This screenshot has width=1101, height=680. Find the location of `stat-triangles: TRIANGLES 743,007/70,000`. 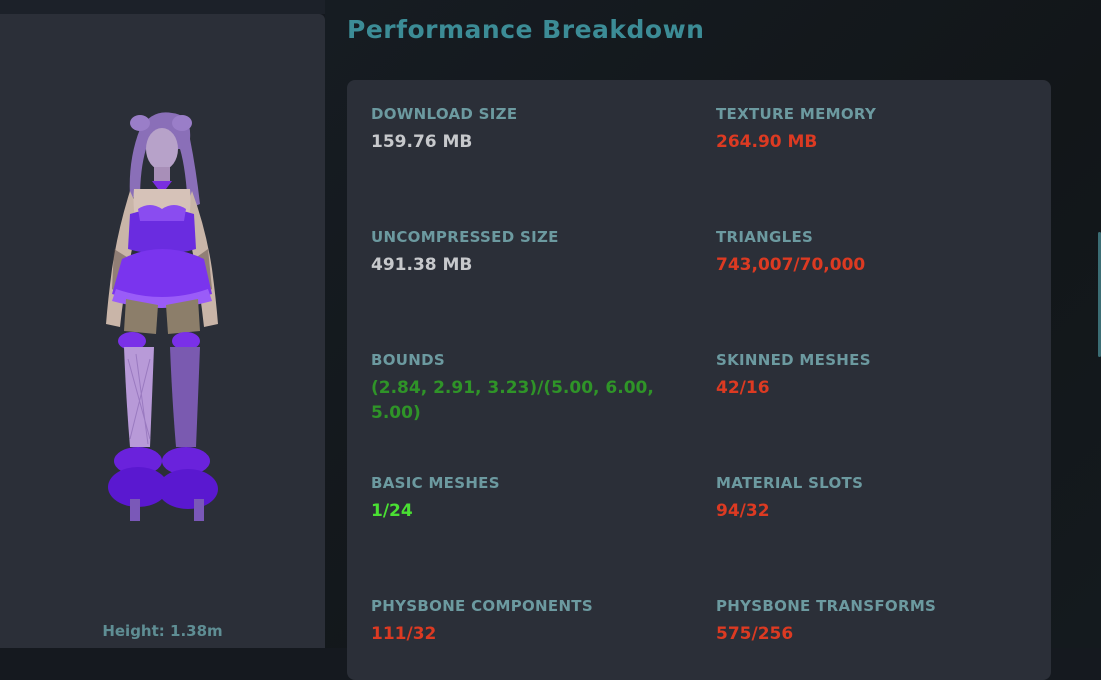

stat-triangles: TRIANGLES 743,007/70,000 is located at coordinates (876, 253).